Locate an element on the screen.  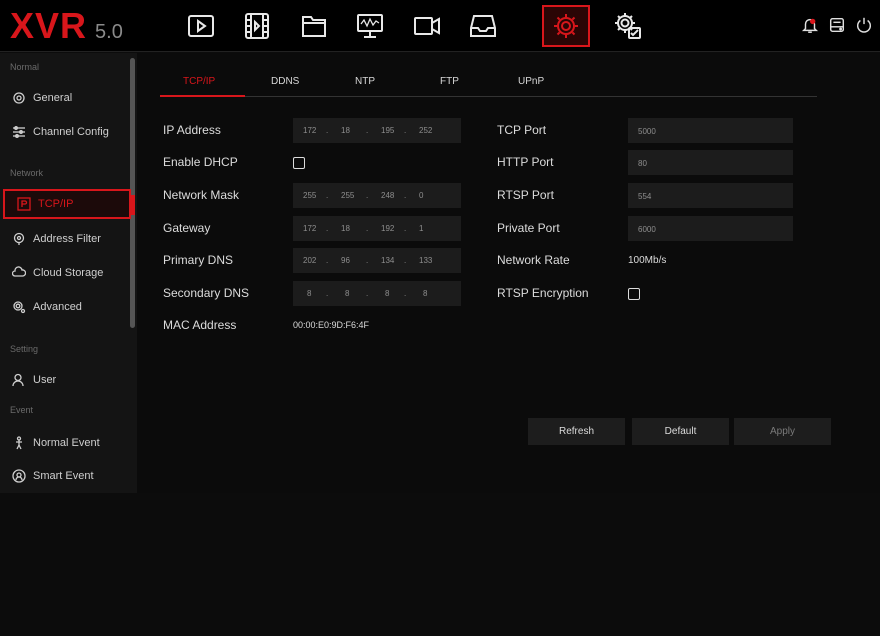
apply-button: Apply is located at coordinates (782, 431).